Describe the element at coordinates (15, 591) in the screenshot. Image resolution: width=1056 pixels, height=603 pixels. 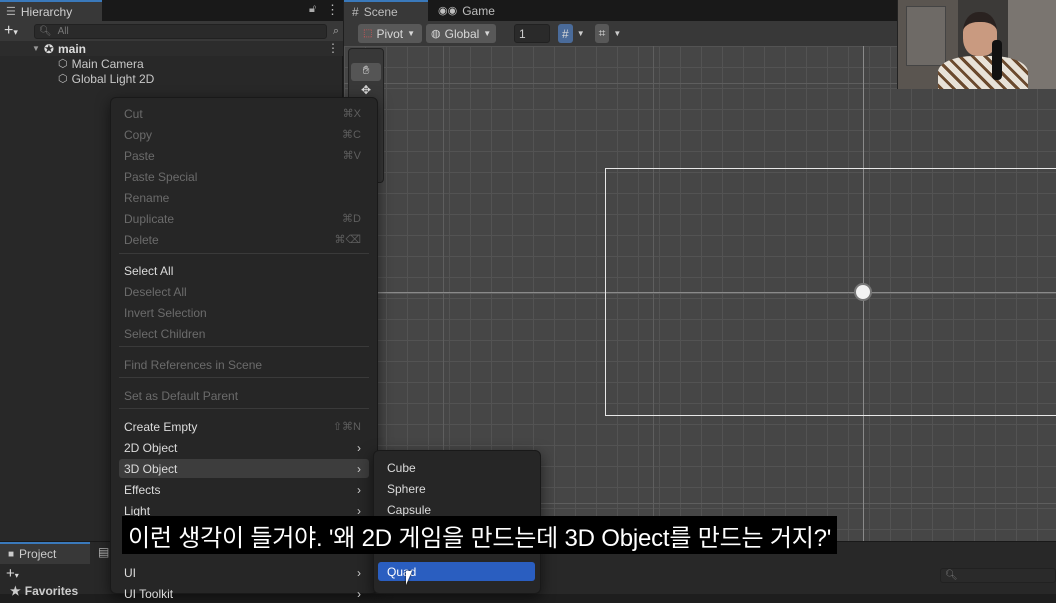
I see `star-icon: ★` at that location.